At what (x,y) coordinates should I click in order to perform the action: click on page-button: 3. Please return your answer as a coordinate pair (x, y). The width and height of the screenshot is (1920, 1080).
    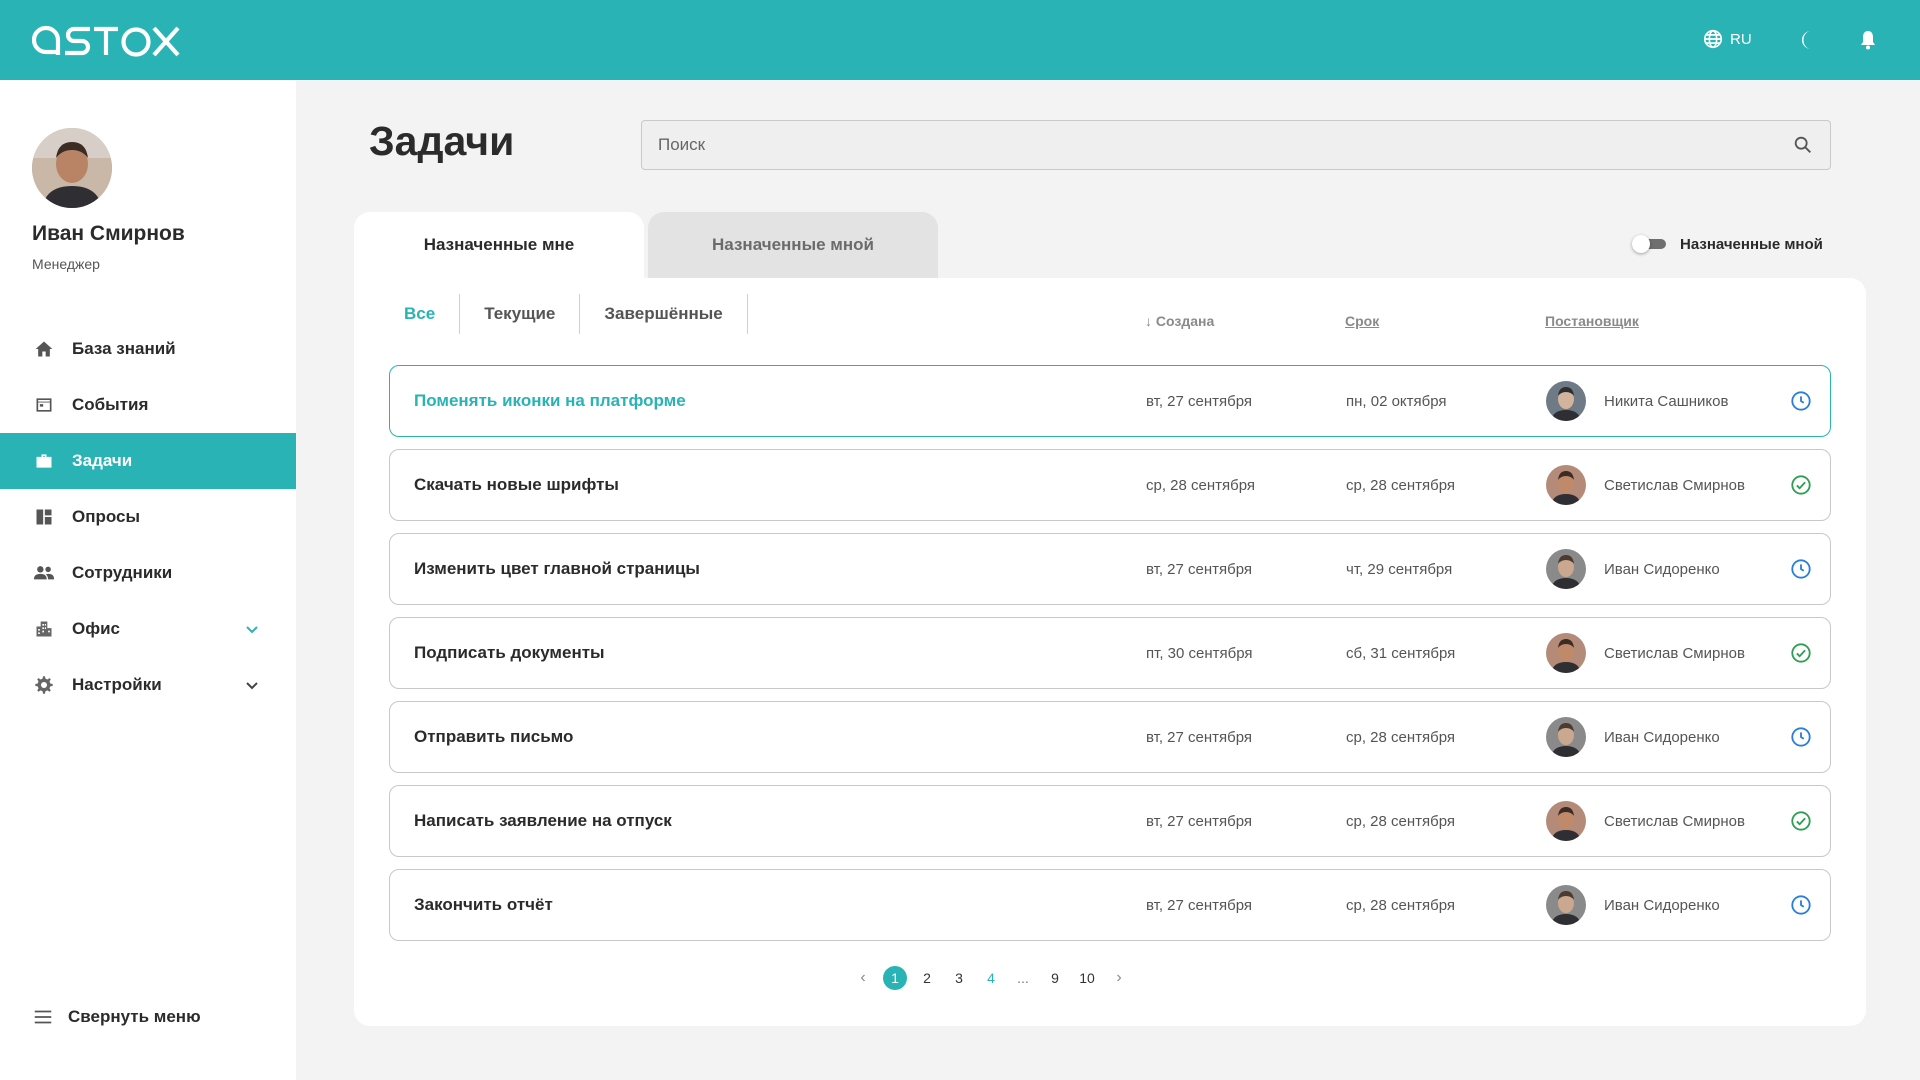
    Looking at the image, I should click on (959, 978).